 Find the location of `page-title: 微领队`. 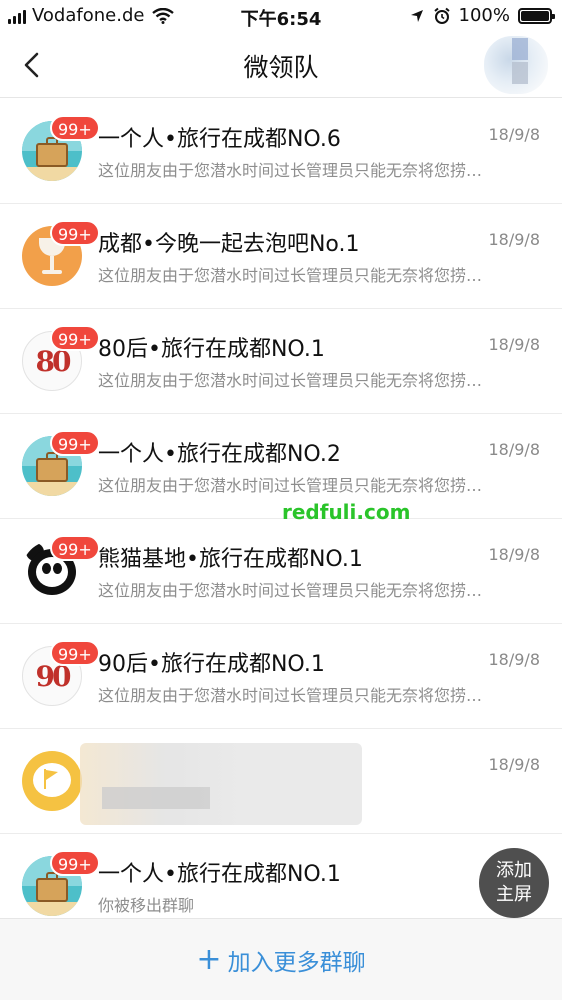

page-title: 微领队 is located at coordinates (281, 67).